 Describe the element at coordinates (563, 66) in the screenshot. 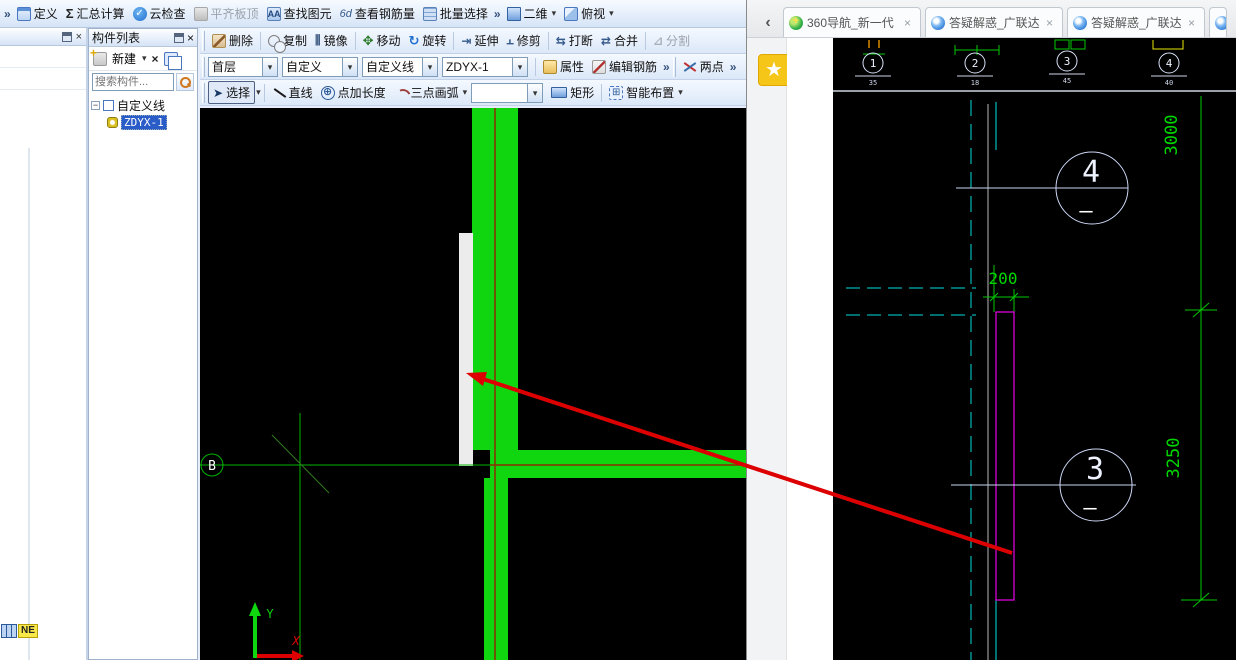

I see `properties-button: 属性` at that location.